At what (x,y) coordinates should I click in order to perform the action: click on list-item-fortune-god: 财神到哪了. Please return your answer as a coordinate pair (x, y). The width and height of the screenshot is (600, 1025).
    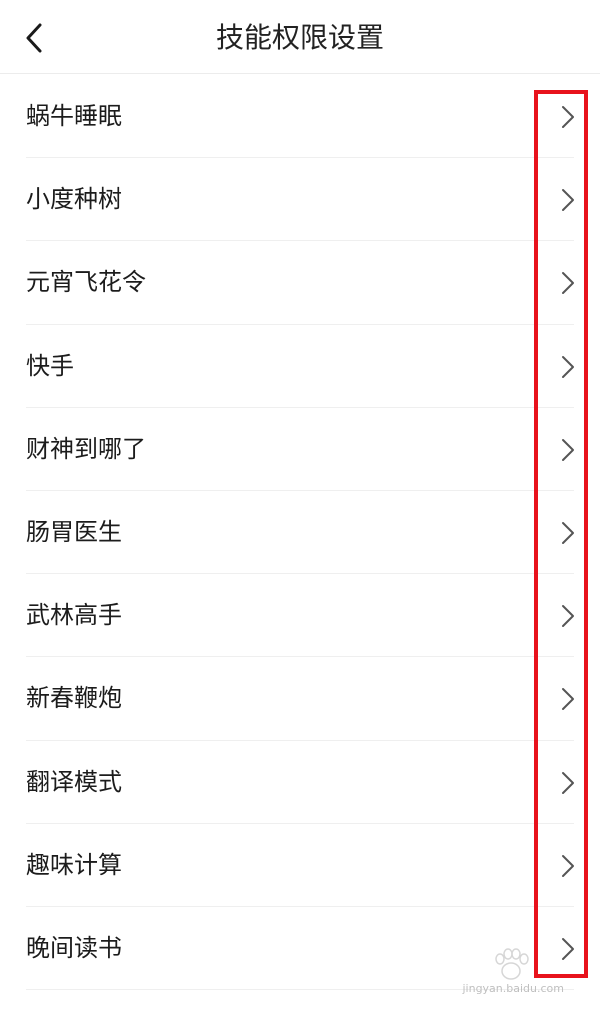
    Looking at the image, I should click on (300, 450).